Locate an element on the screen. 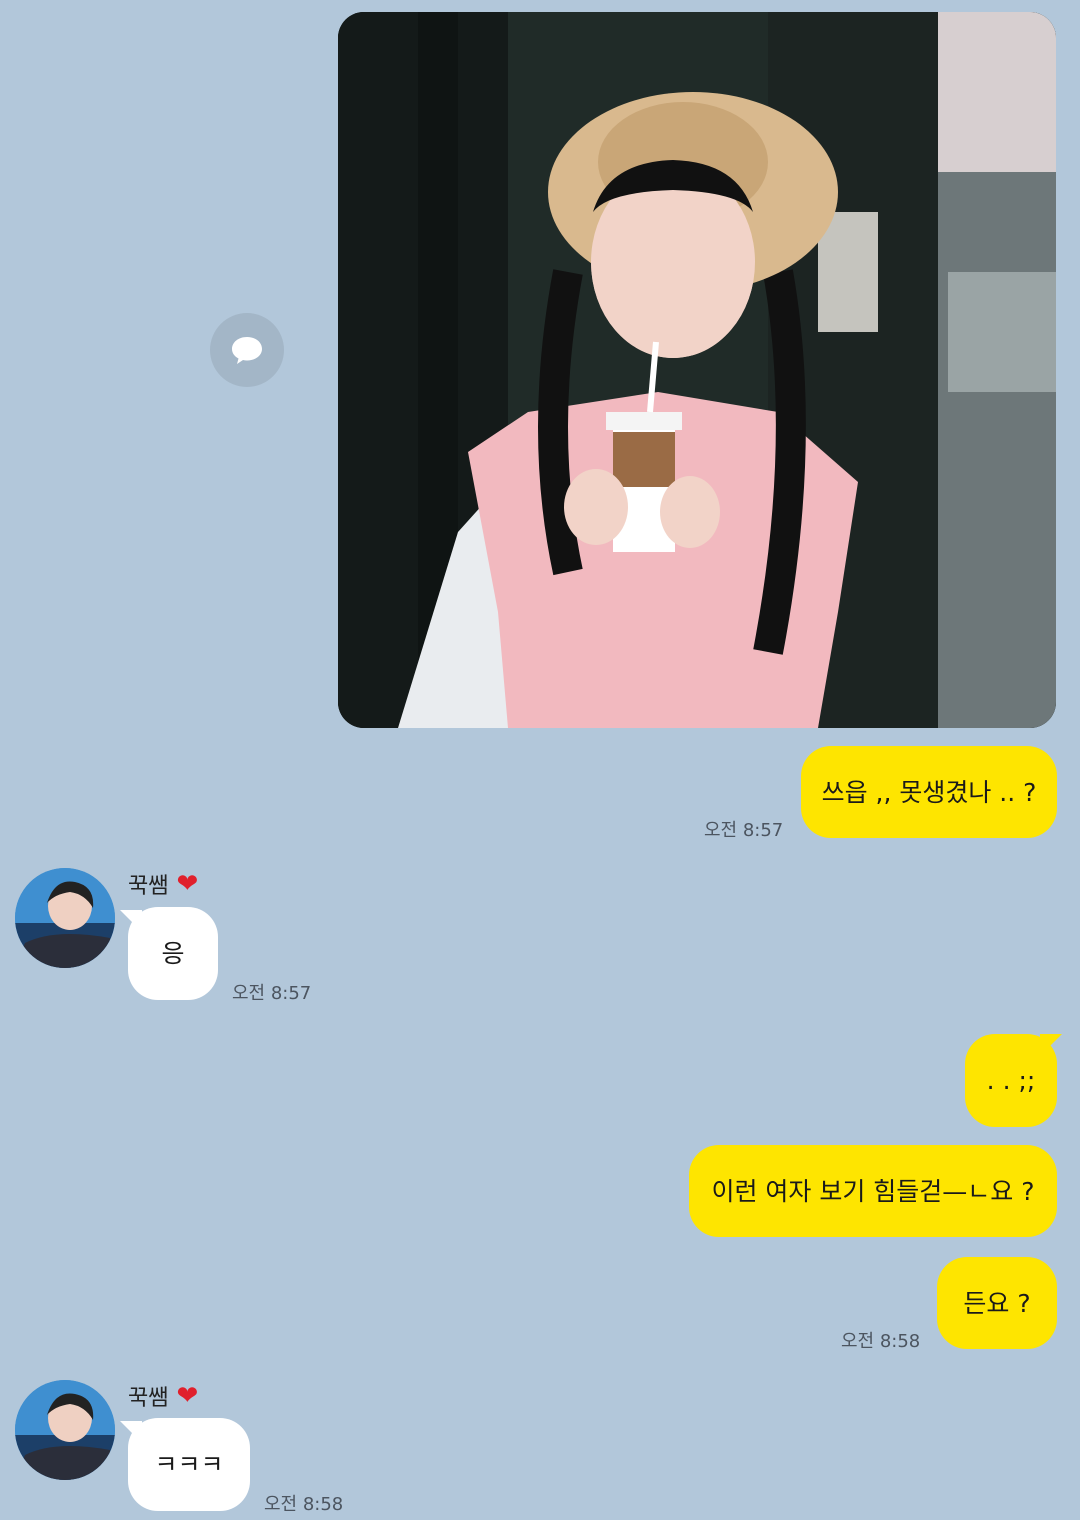 This screenshot has width=1080, height=1520. message-text: 든요 ? is located at coordinates (997, 1303).